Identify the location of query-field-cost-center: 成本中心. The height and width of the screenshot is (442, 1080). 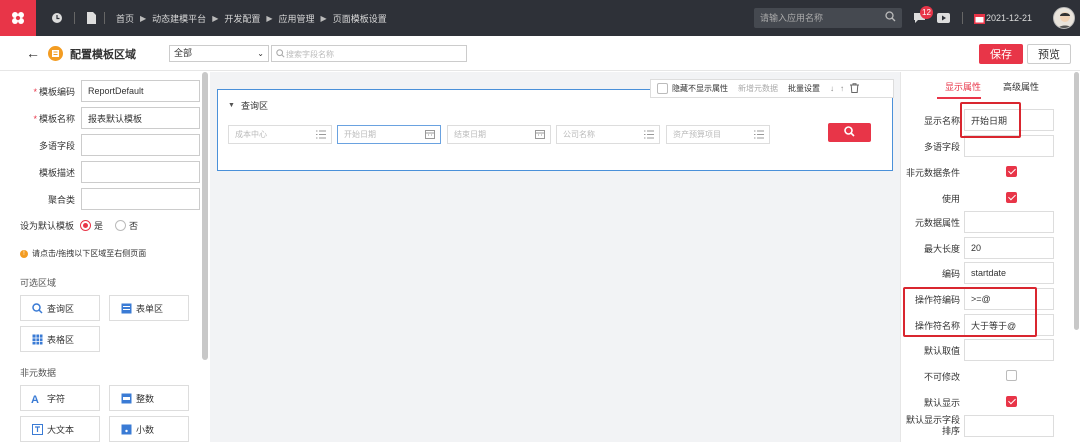
(280, 134).